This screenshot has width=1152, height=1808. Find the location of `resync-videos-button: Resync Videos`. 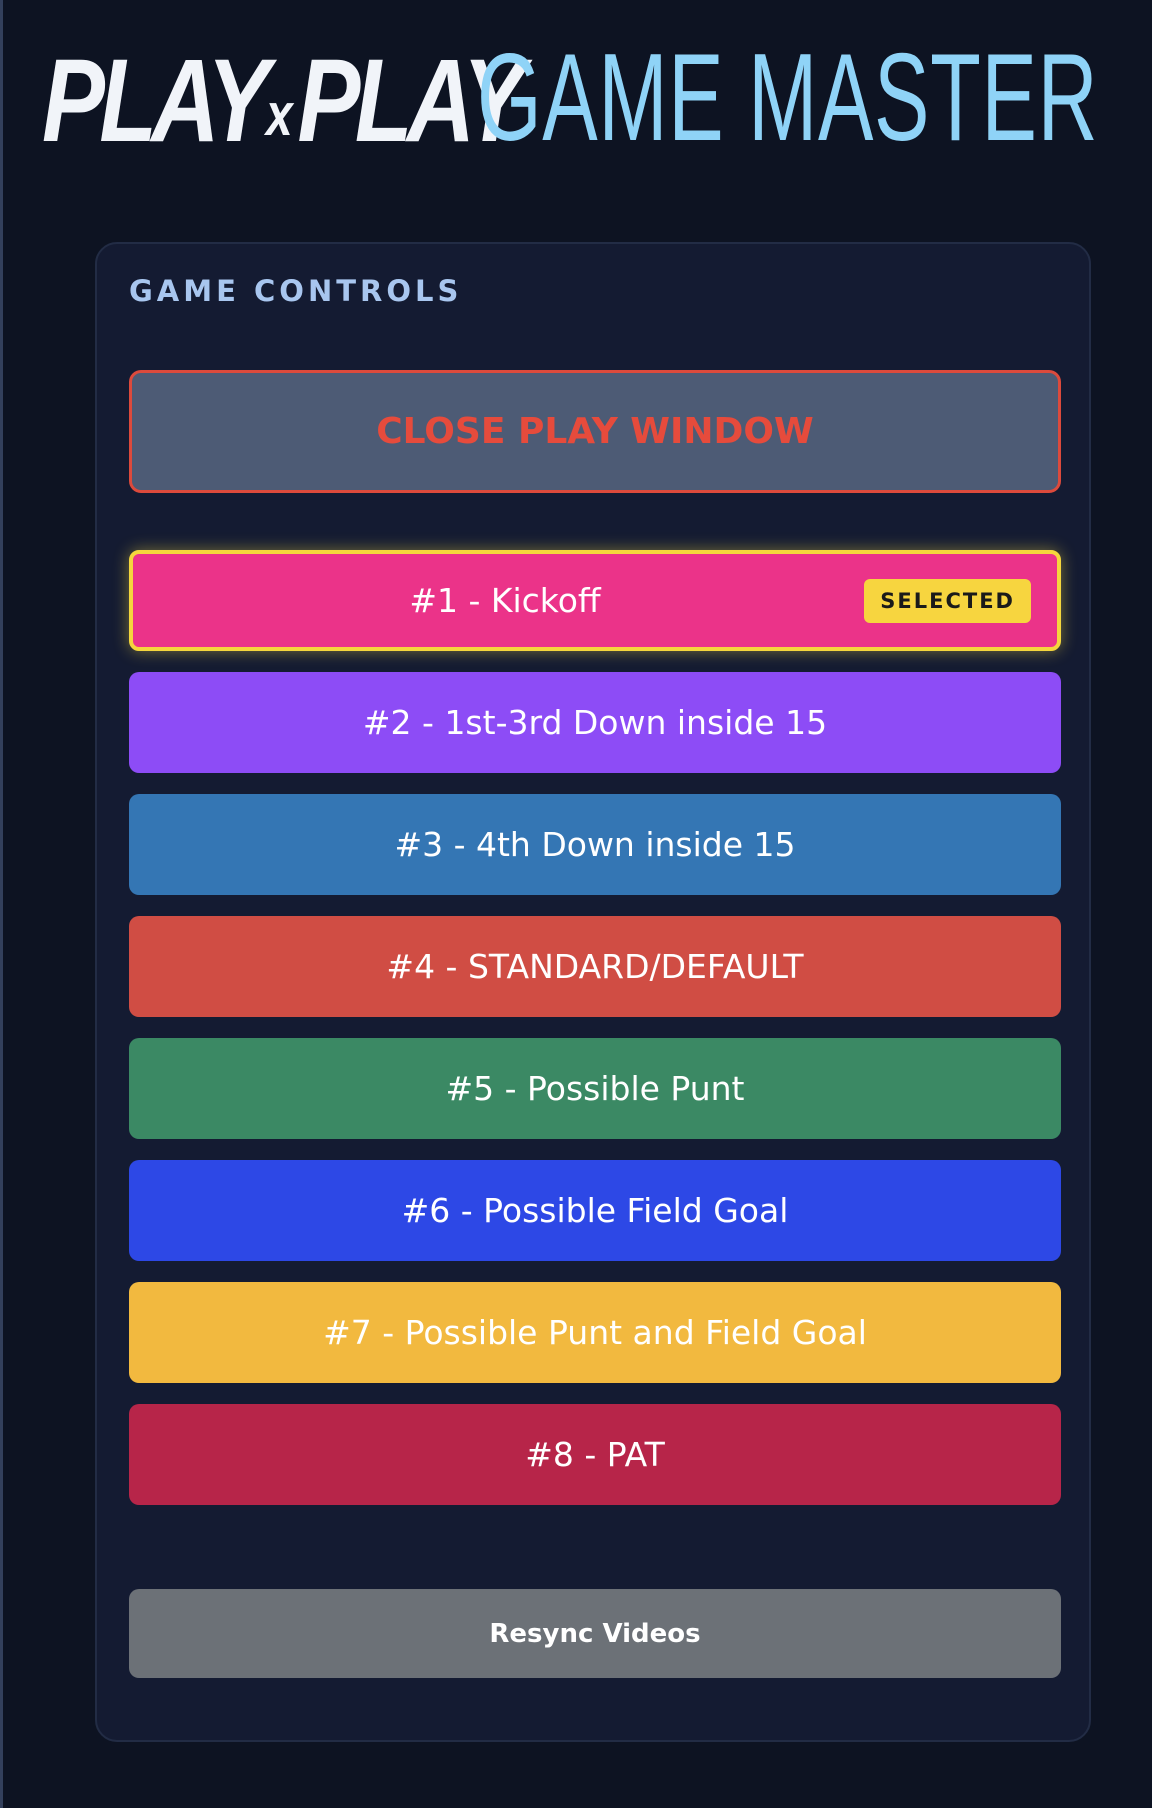

resync-videos-button: Resync Videos is located at coordinates (595, 1633).